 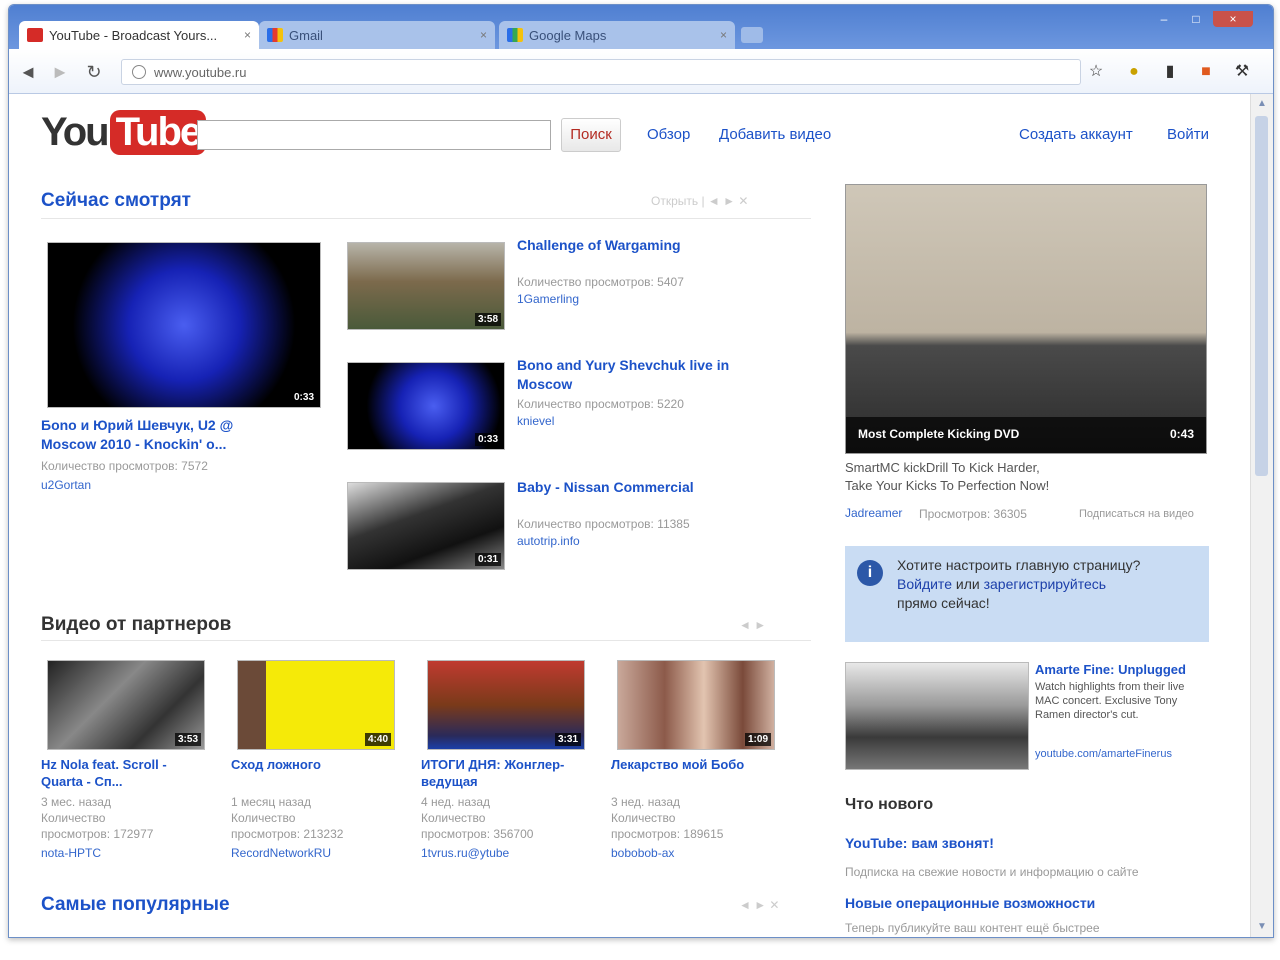 What do you see at coordinates (158, 132) in the screenshot?
I see `logo-tube: Tube` at bounding box center [158, 132].